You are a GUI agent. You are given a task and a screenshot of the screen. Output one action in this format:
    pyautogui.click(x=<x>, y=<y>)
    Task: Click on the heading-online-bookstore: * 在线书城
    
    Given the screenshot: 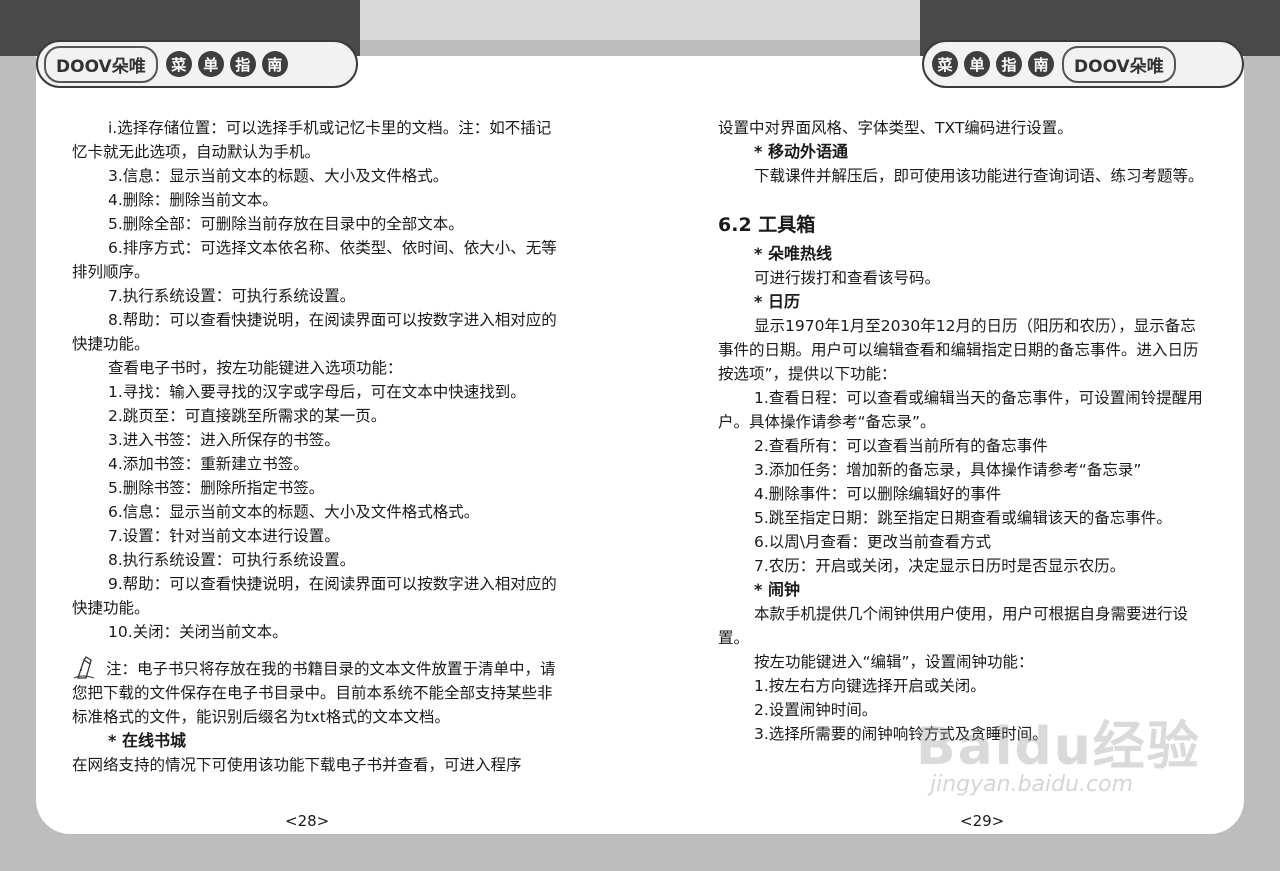 What is the action you would take?
    pyautogui.click(x=147, y=740)
    